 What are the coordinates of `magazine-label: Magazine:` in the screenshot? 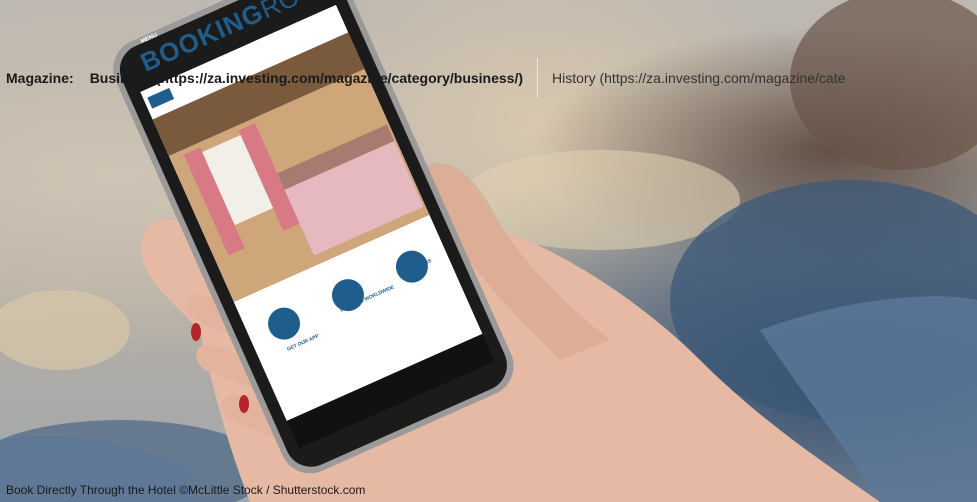 It's located at (40, 78).